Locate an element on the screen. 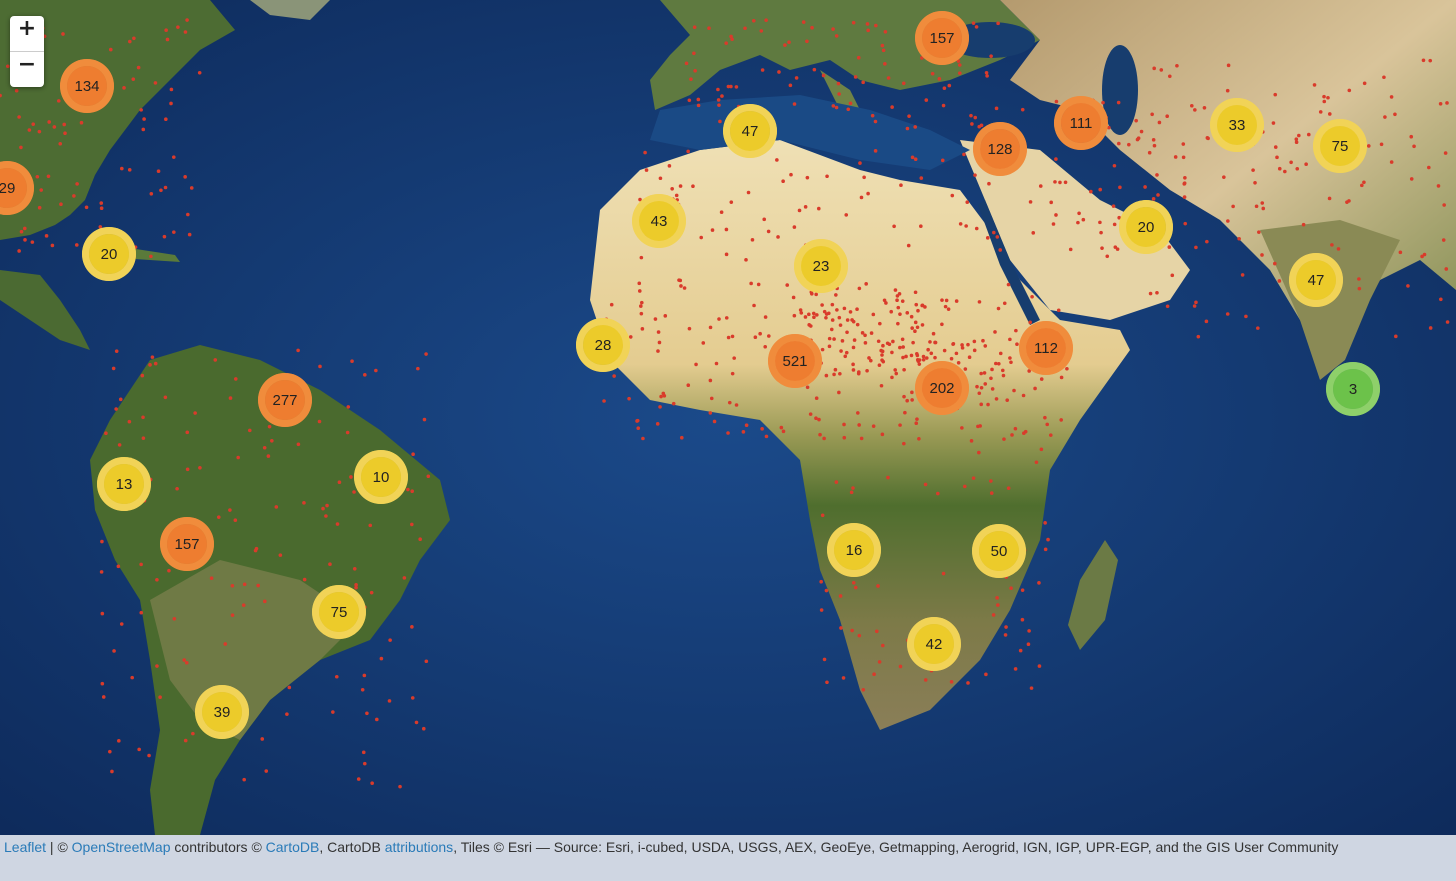 This screenshot has height=881, width=1456. cluster-marker: 16 is located at coordinates (854, 550).